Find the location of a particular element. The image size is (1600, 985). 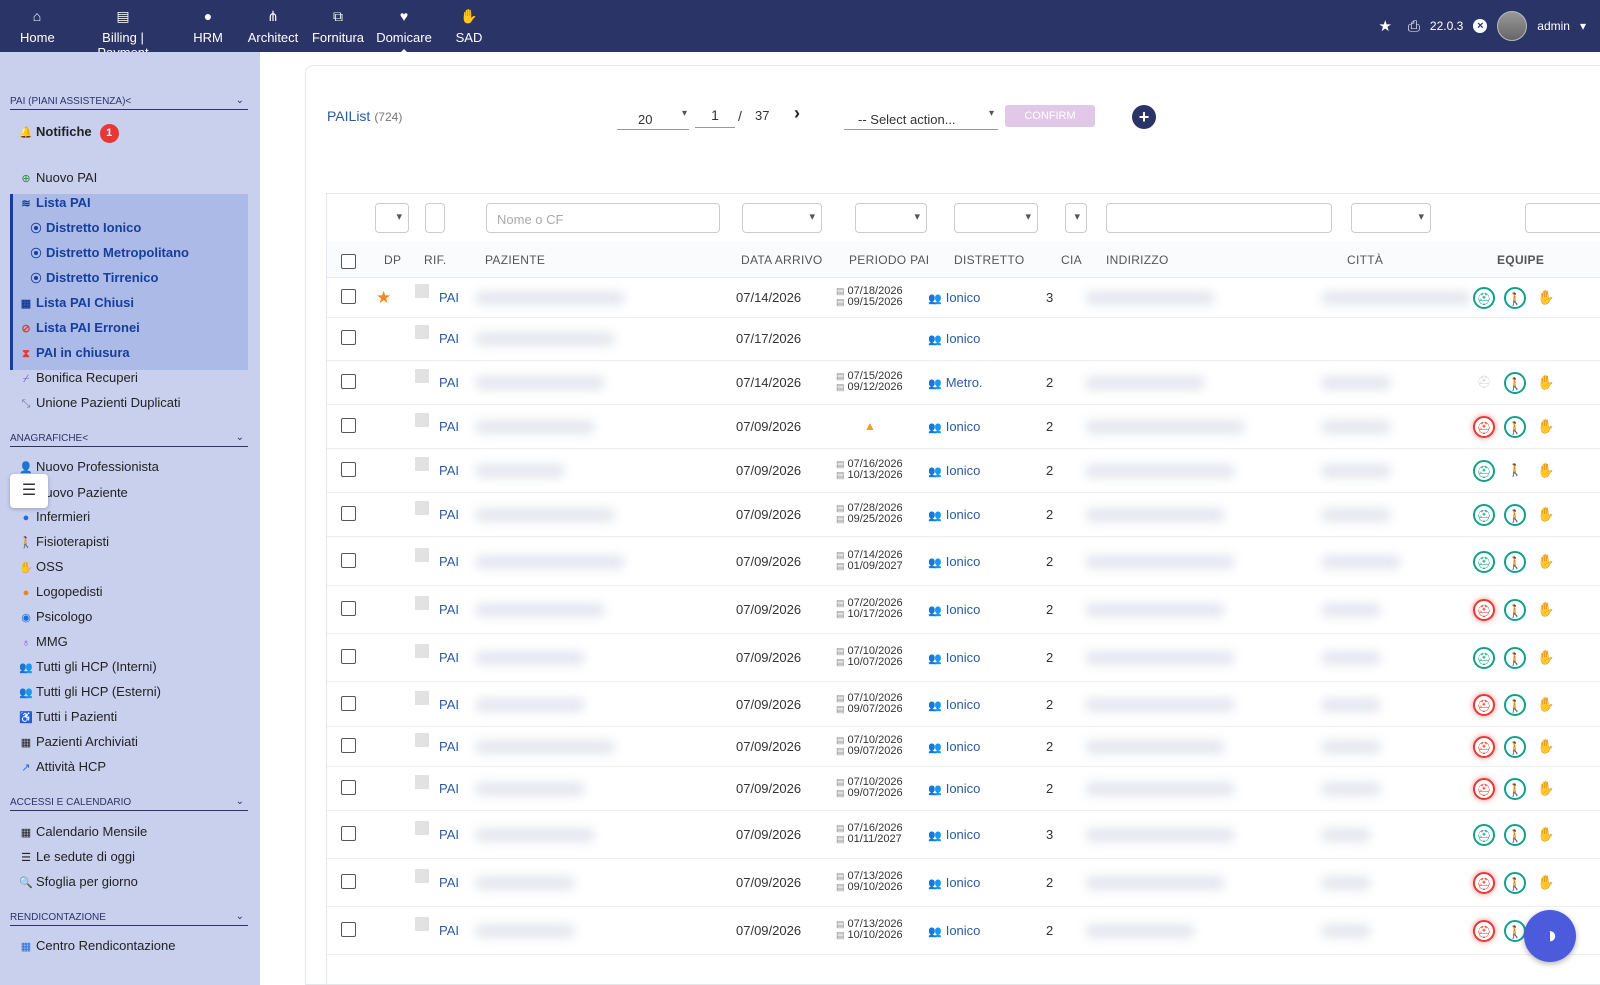

section-accessi: ACCESSI E CALENDARIO ⌄ is located at coordinates (129, 803).